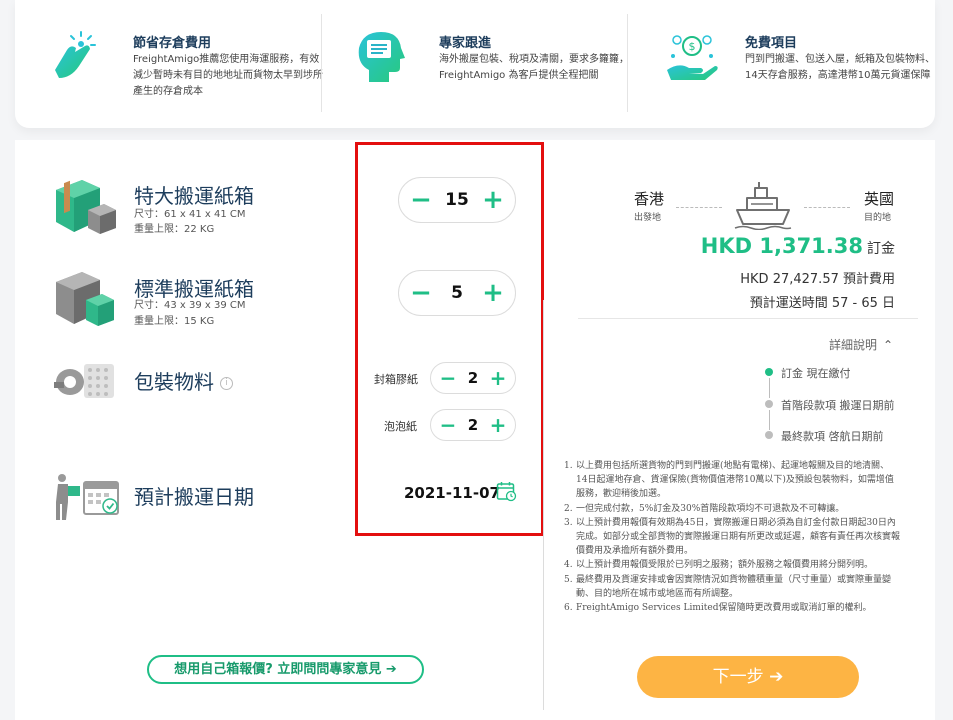  I want to click on tape-quantity-stepper: − 2 +, so click(473, 378).